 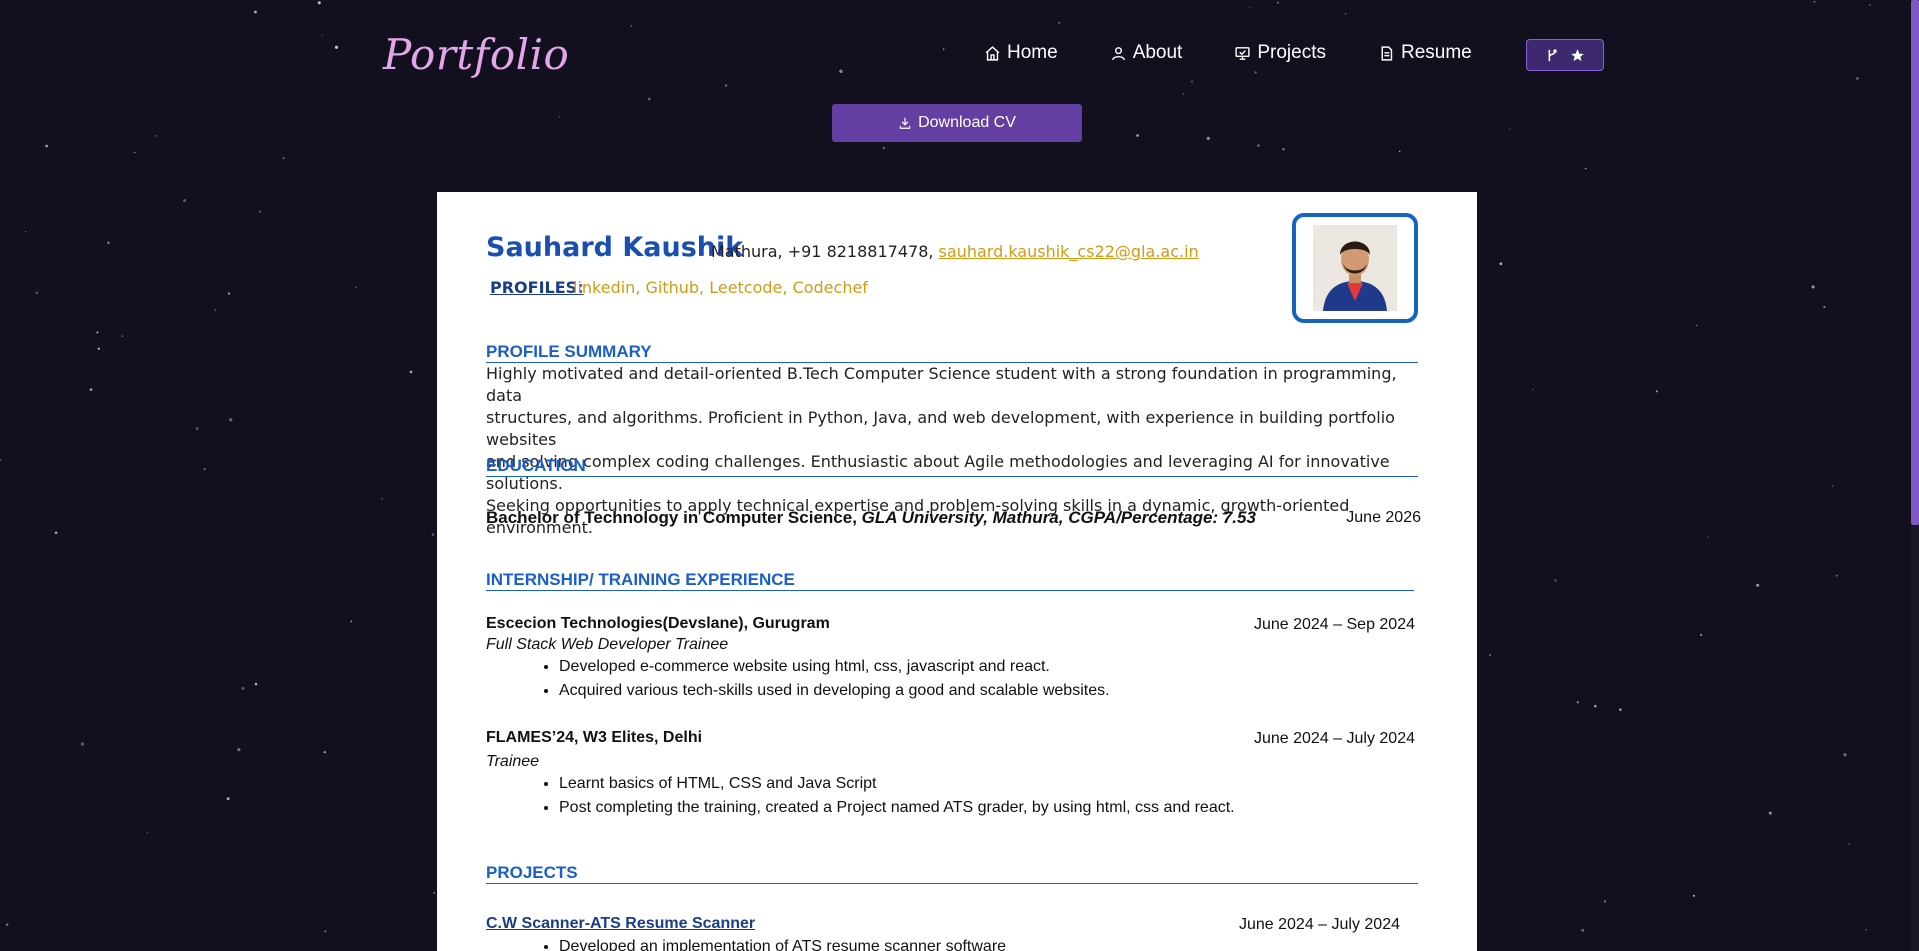 I want to click on nav-resume: Resume, so click(x=1425, y=53).